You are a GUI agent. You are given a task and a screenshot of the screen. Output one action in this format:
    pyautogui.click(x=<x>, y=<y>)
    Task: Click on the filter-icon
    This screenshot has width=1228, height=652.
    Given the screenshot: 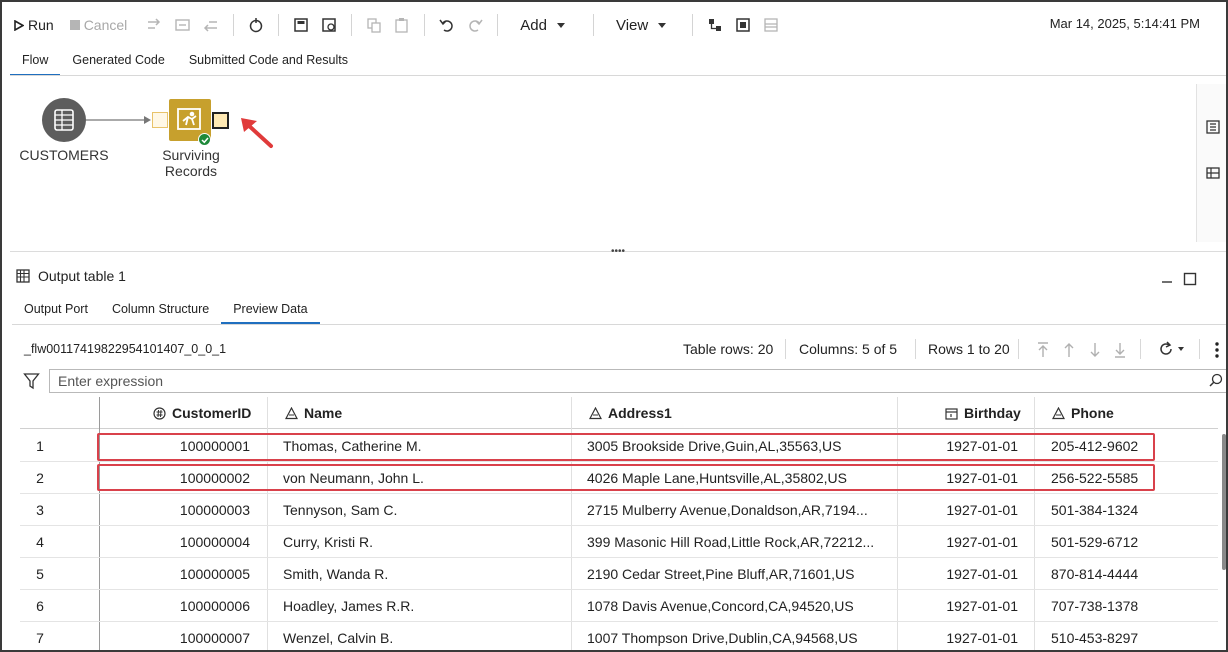 What is the action you would take?
    pyautogui.click(x=32, y=381)
    